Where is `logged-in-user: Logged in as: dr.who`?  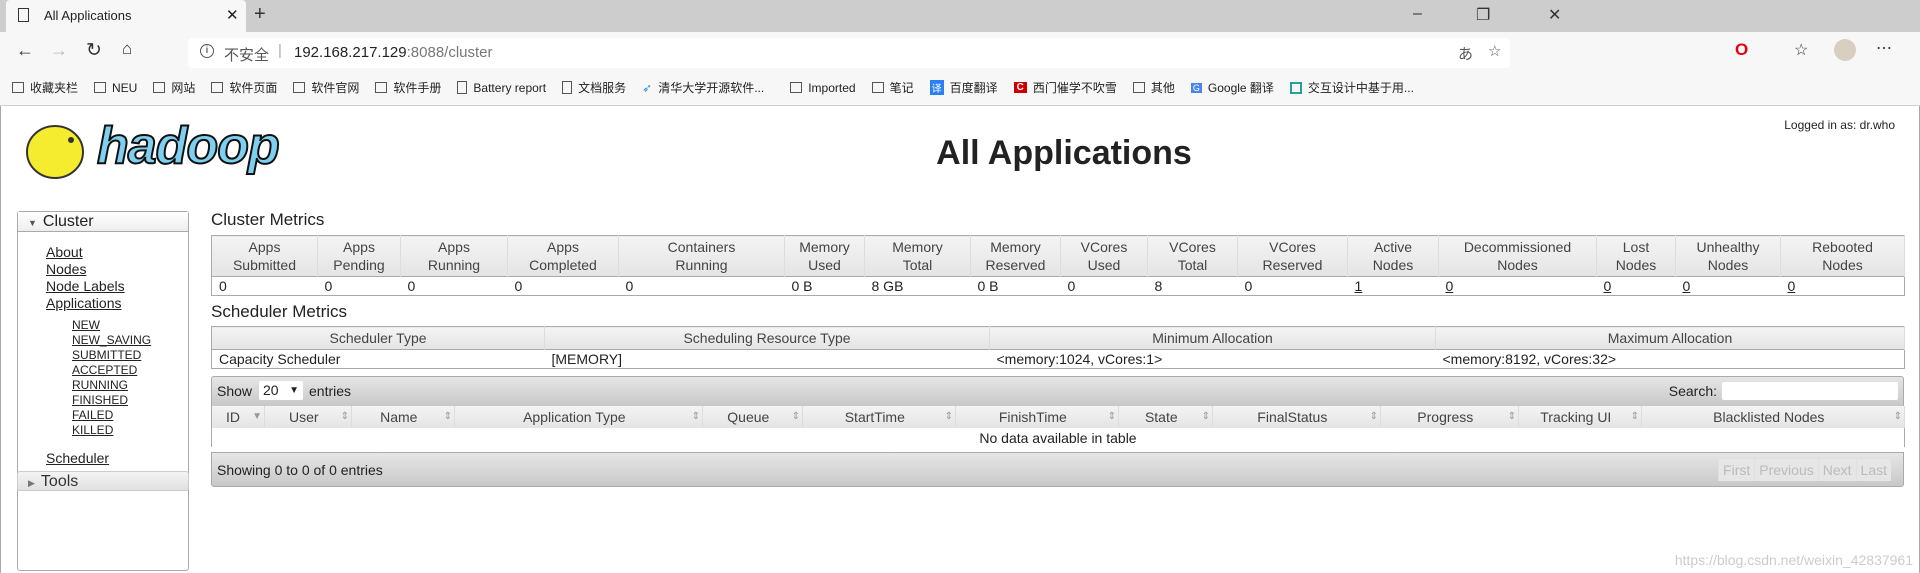 logged-in-user: Logged in as: dr.who is located at coordinates (1839, 125).